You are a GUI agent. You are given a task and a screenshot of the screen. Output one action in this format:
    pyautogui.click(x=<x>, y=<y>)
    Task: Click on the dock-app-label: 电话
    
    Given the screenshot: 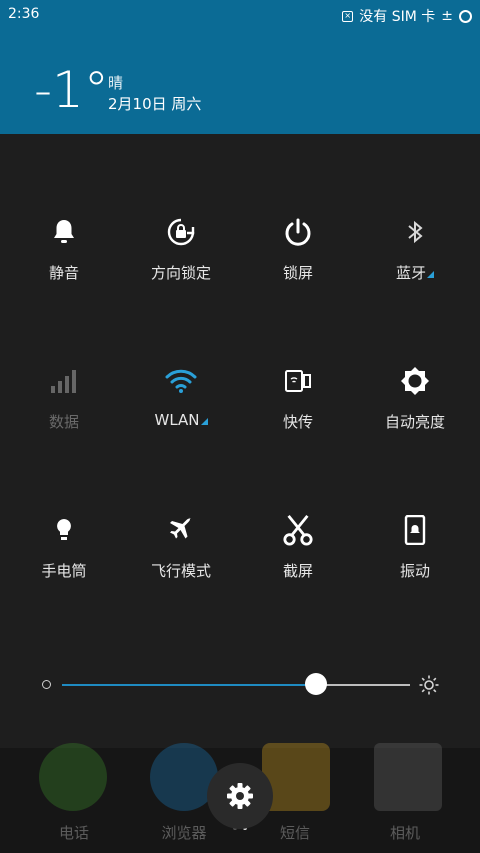 What is the action you would take?
    pyautogui.click(x=73, y=833)
    